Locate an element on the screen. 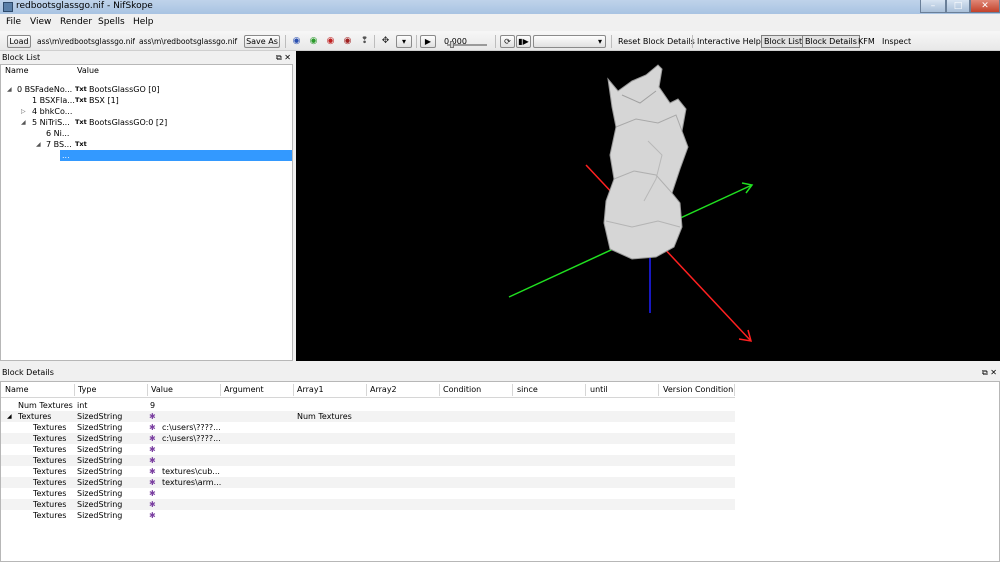 This screenshot has height=562, width=1000. tree-row: ◢ 5 NiTriS... Txt BootsGlassGO:0 [2] is located at coordinates (146, 122).